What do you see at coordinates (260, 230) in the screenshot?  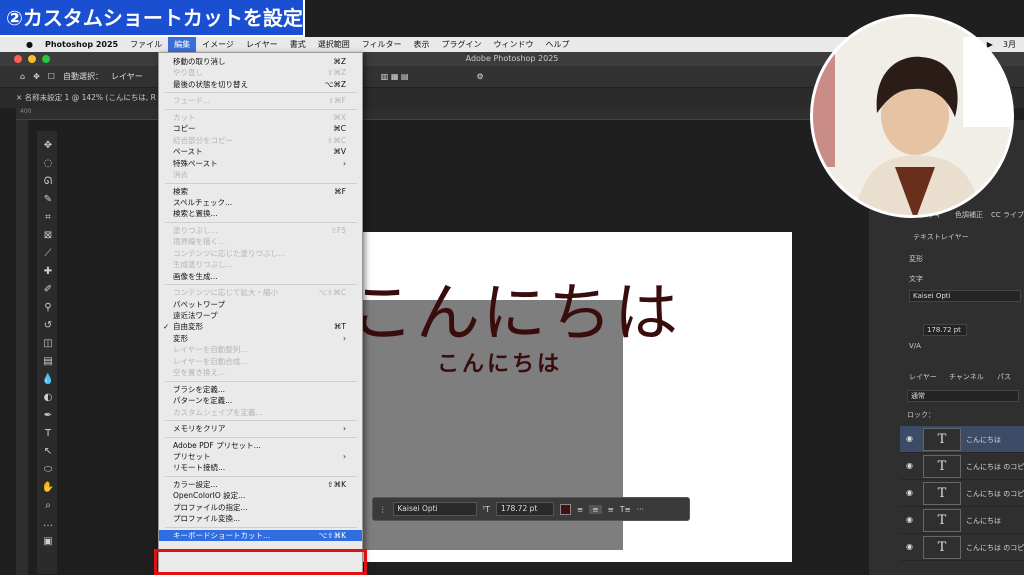 I see `edit-menu-item: 塗りつぶし... ⇧F5` at bounding box center [260, 230].